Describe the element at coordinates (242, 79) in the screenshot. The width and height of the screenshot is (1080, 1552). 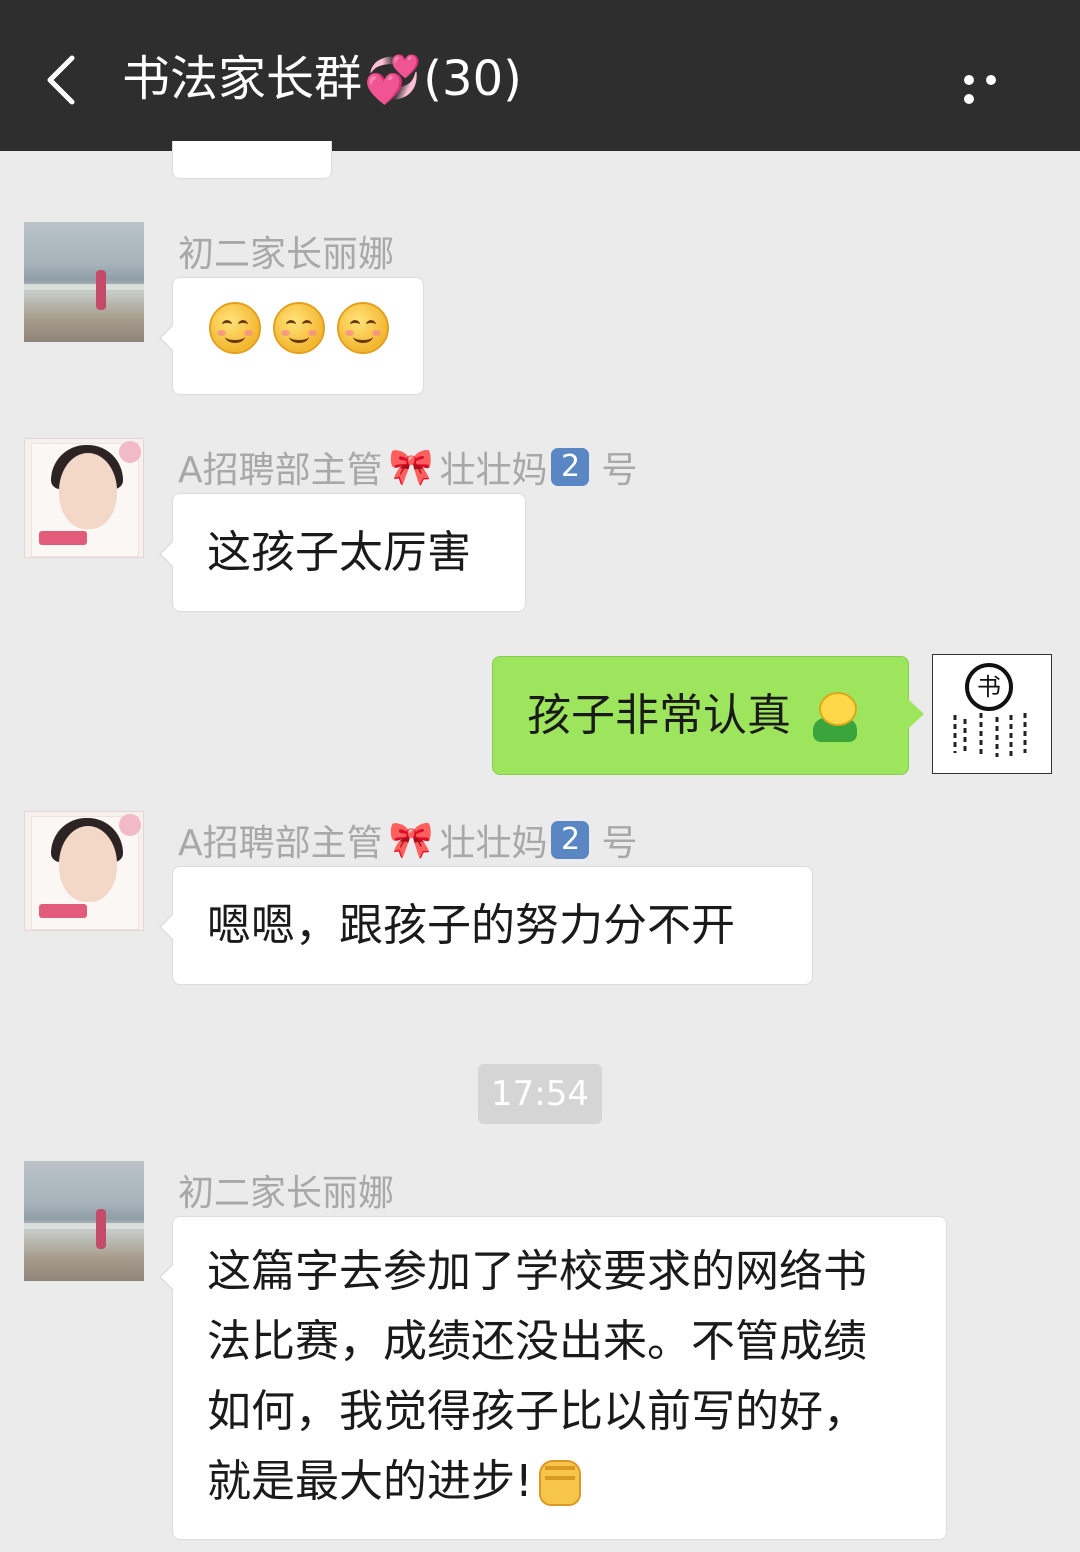
I see `group-name: 书法家长群` at that location.